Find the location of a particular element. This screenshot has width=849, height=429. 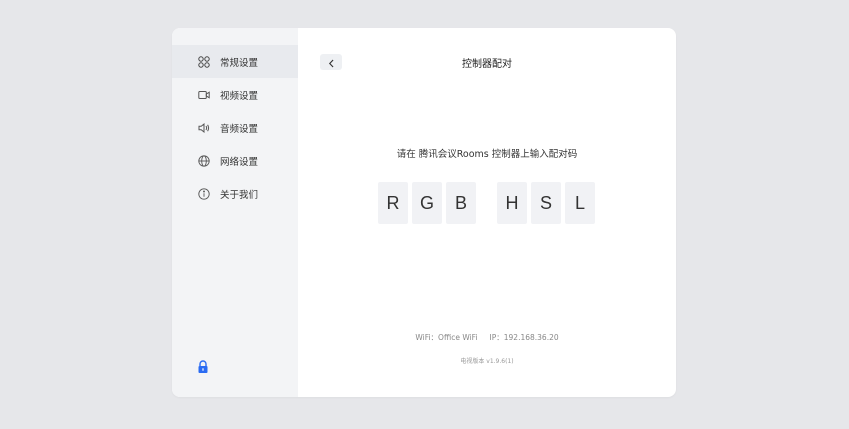

sidebar-item-about: 关于我们 is located at coordinates (235, 193).